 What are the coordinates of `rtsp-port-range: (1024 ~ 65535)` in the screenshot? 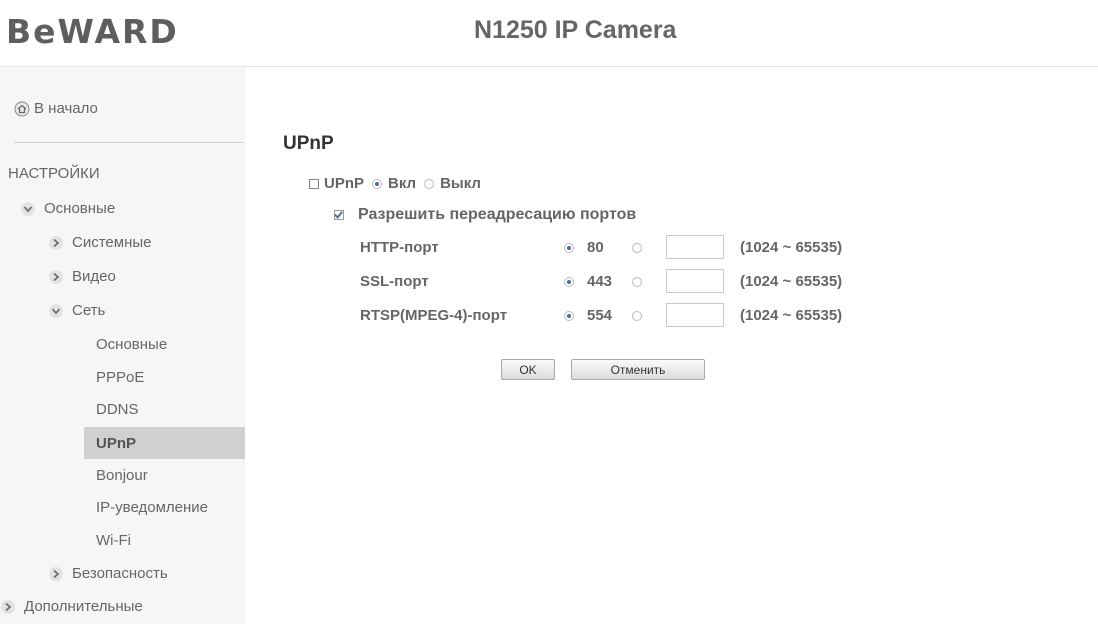 It's located at (791, 315).